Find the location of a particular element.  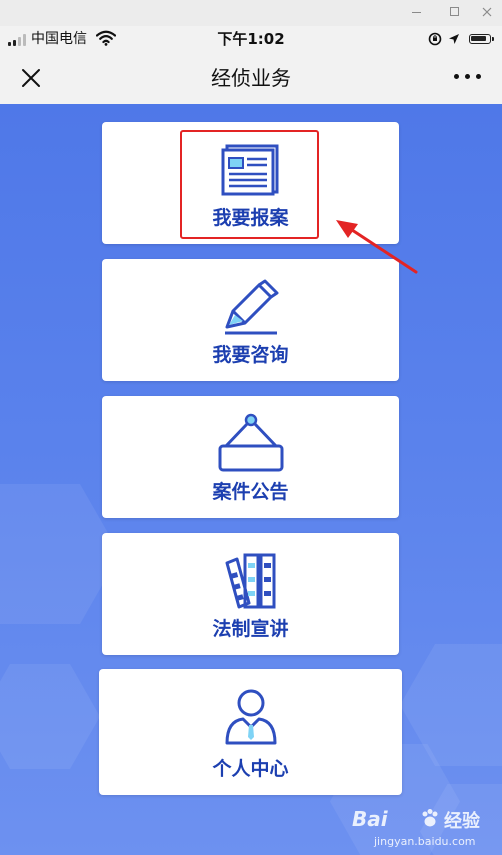

more-options-icon is located at coordinates (468, 77).